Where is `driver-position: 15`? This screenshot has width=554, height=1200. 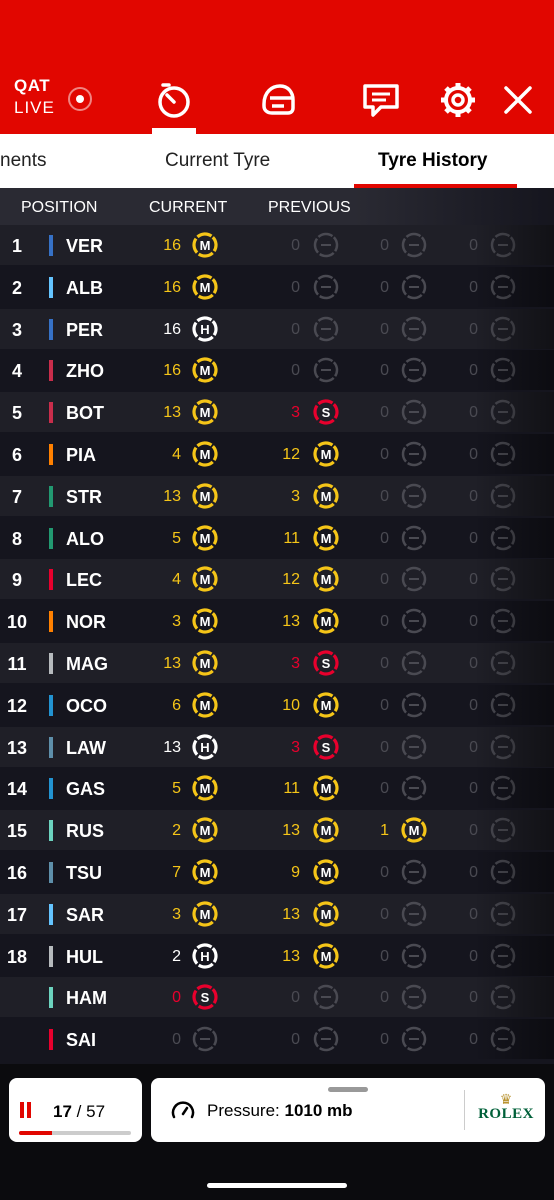
driver-position: 15 is located at coordinates (17, 831).